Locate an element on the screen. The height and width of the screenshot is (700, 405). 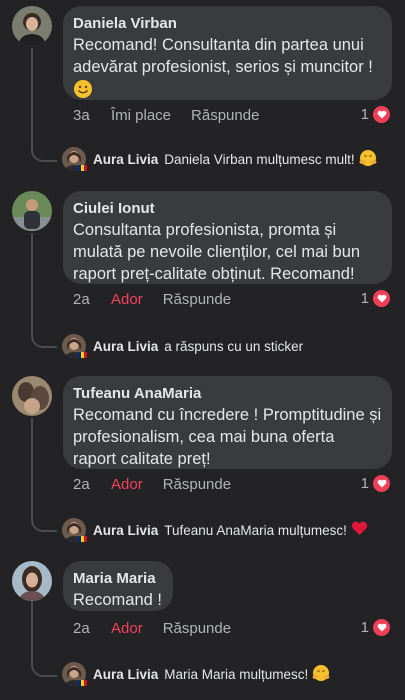
smile-emoji-icon is located at coordinates (83, 91).